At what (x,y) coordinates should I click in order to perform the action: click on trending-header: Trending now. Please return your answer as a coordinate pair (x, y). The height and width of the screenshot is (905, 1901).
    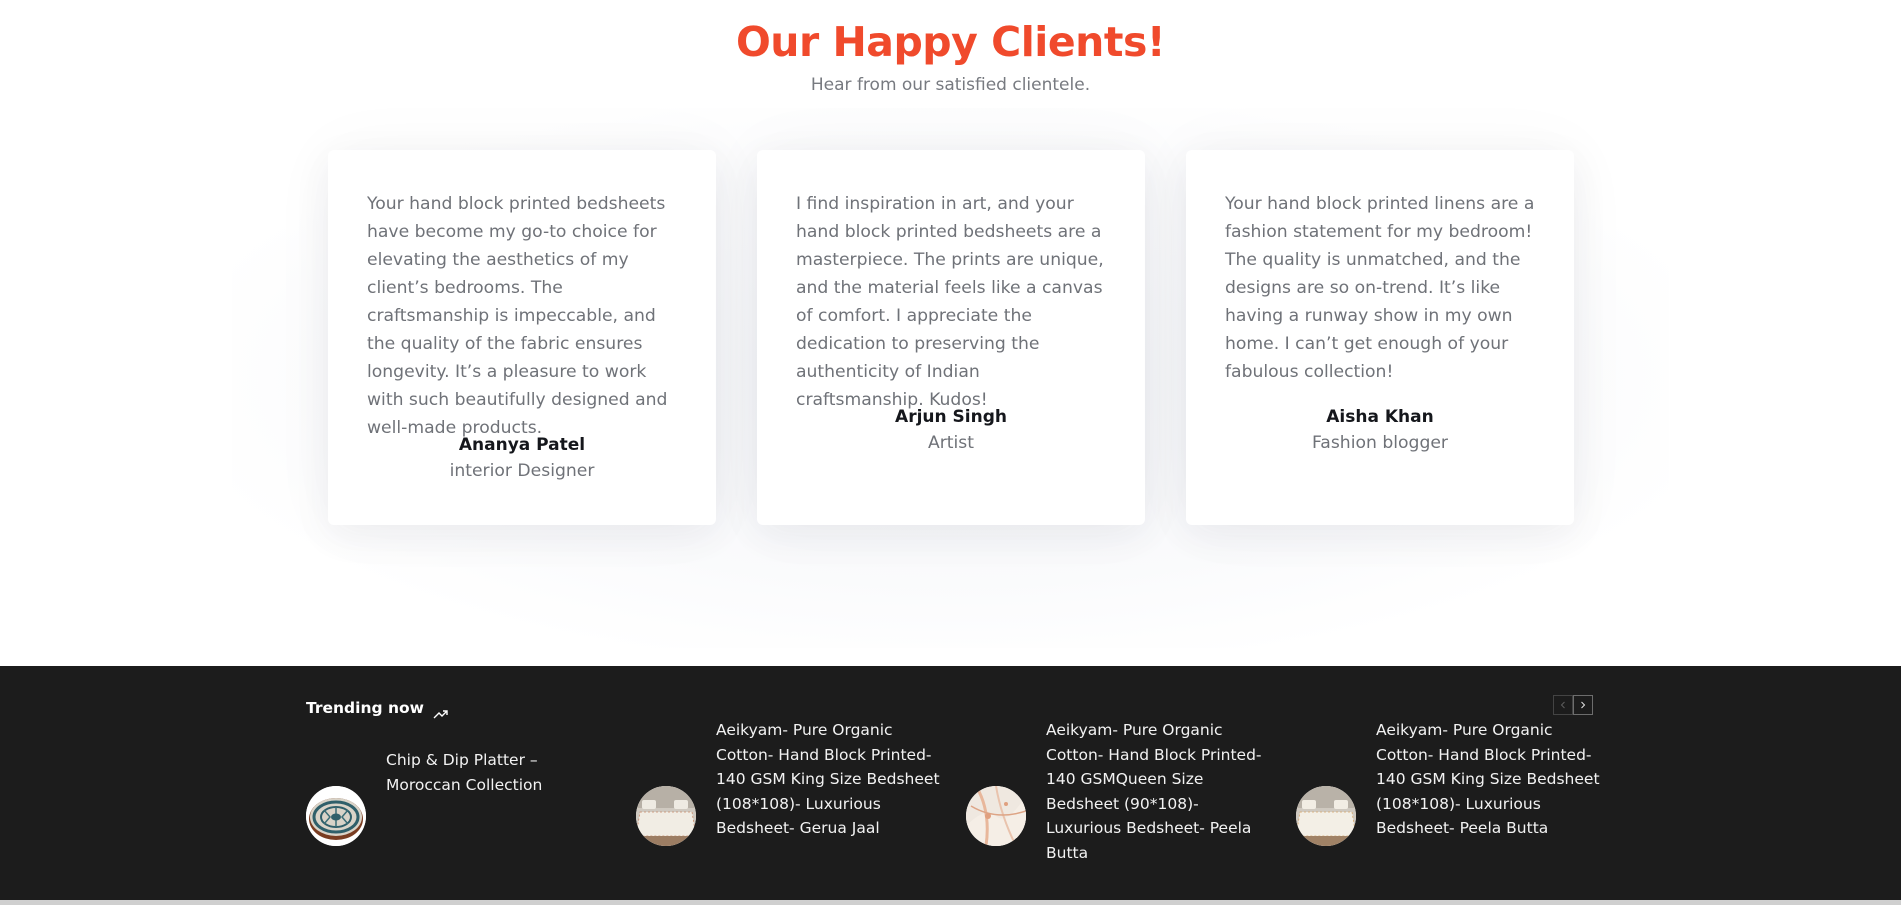
    Looking at the image, I should click on (377, 708).